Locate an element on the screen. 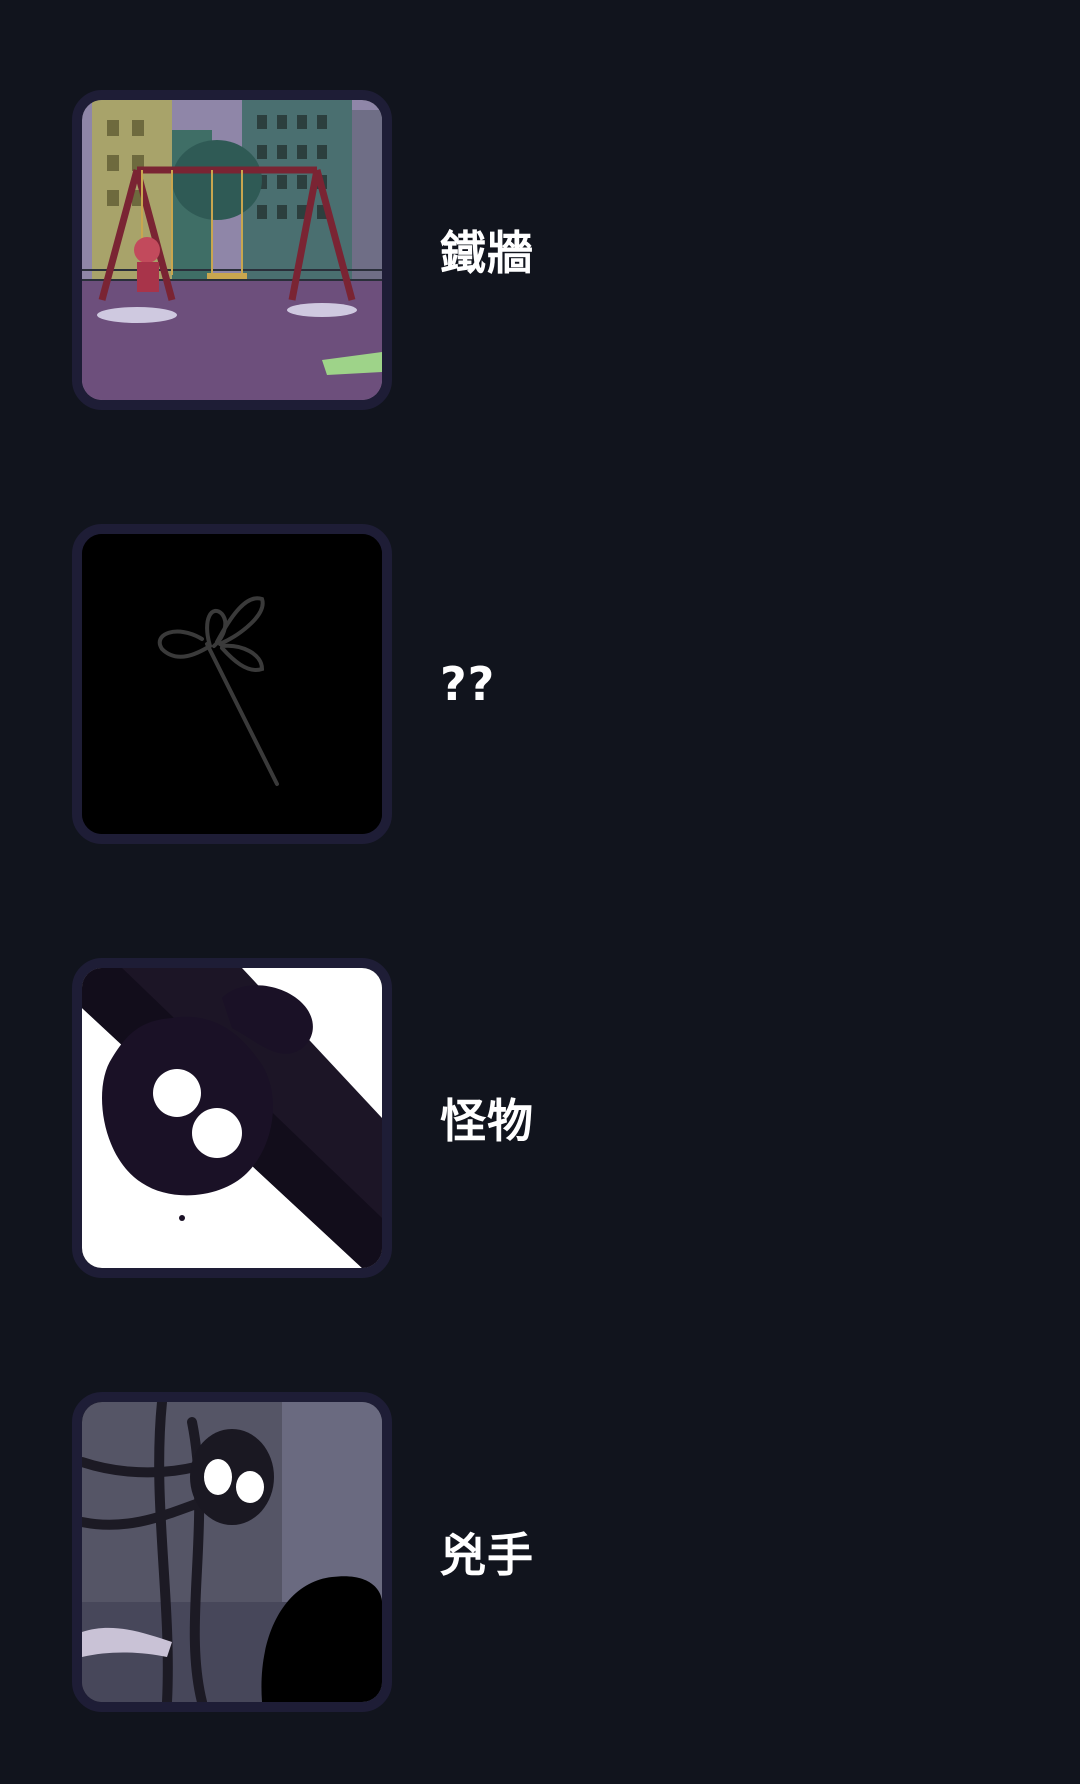 The image size is (1080, 1784). list-item: 鐵牆 is located at coordinates (522, 250).